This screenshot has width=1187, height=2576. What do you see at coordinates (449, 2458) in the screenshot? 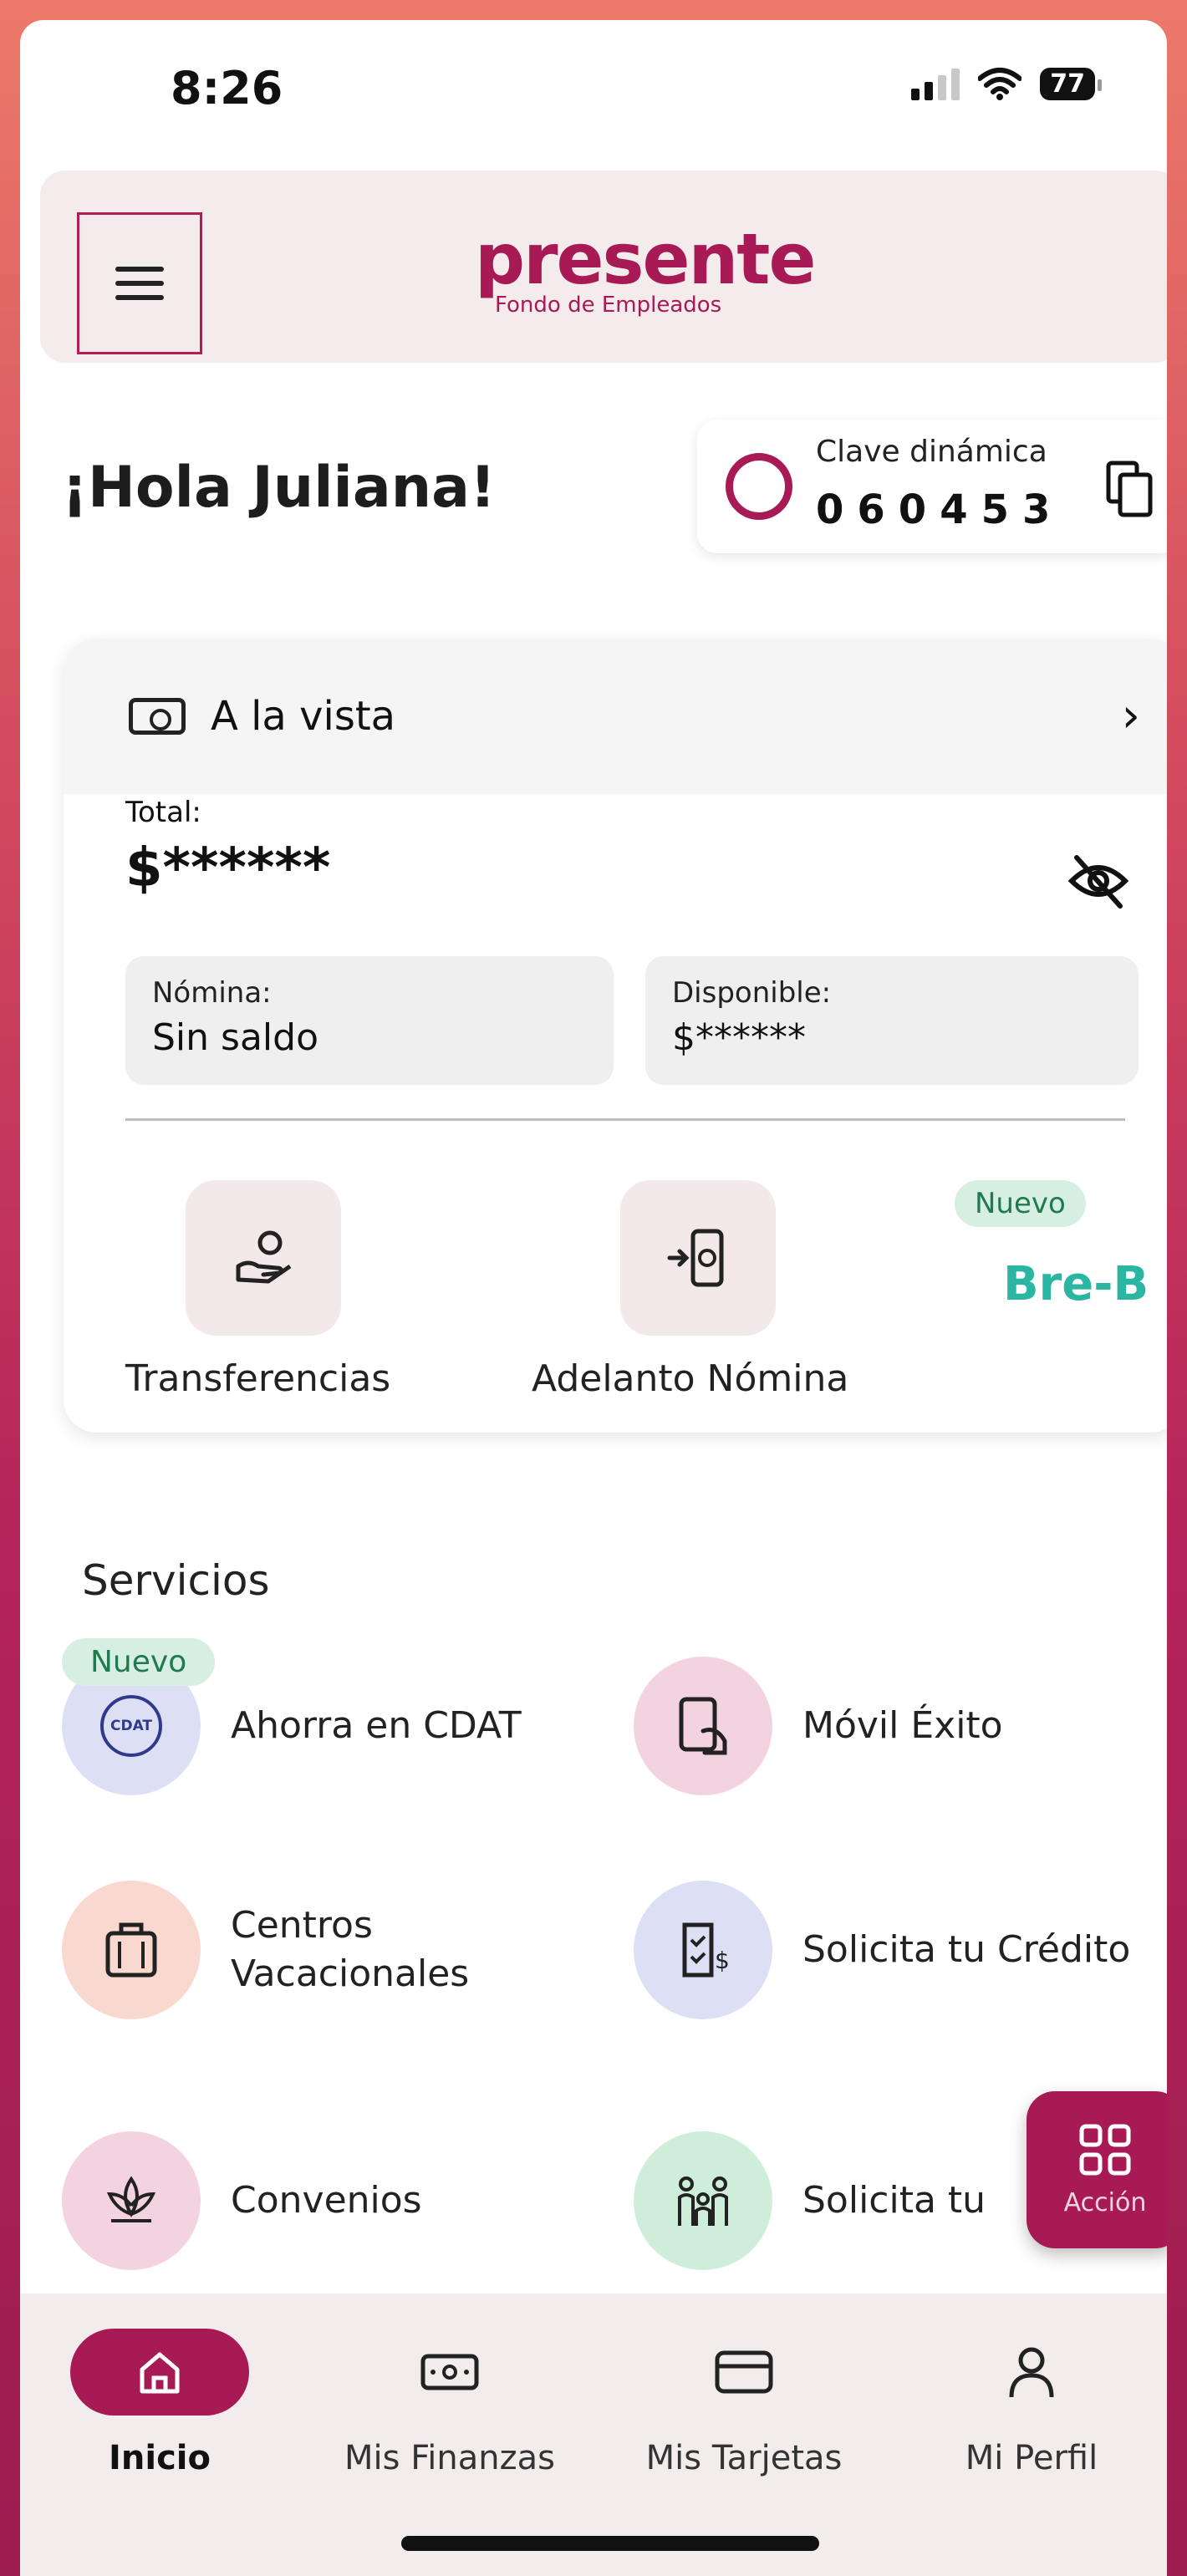
I see `nav-label: Mis Finanzas` at bounding box center [449, 2458].